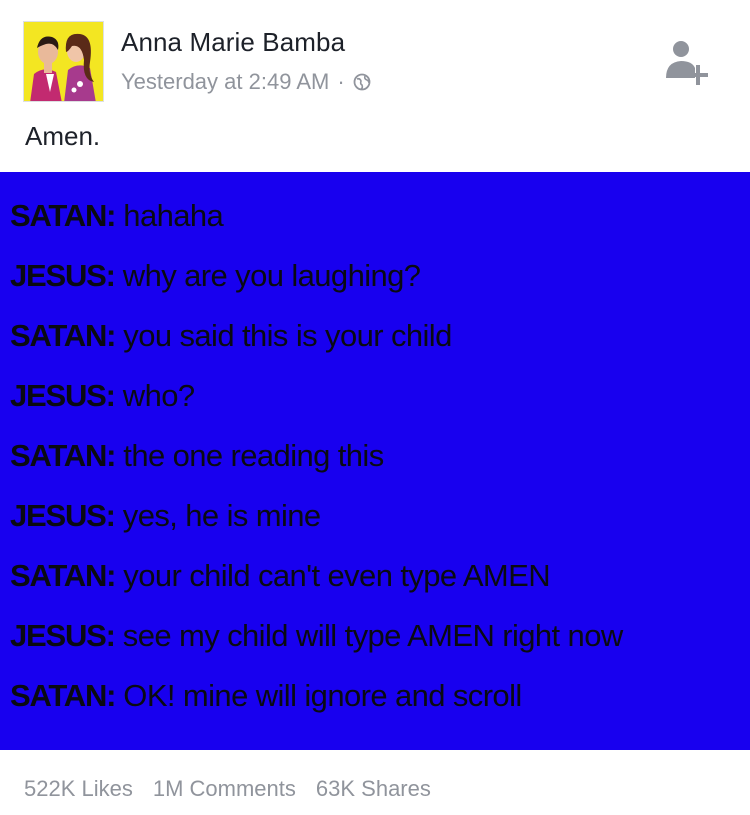 This screenshot has height=815, width=750. Describe the element at coordinates (318, 695) in the screenshot. I see `dialogue-text: OK! mine will ignore and scroll` at that location.